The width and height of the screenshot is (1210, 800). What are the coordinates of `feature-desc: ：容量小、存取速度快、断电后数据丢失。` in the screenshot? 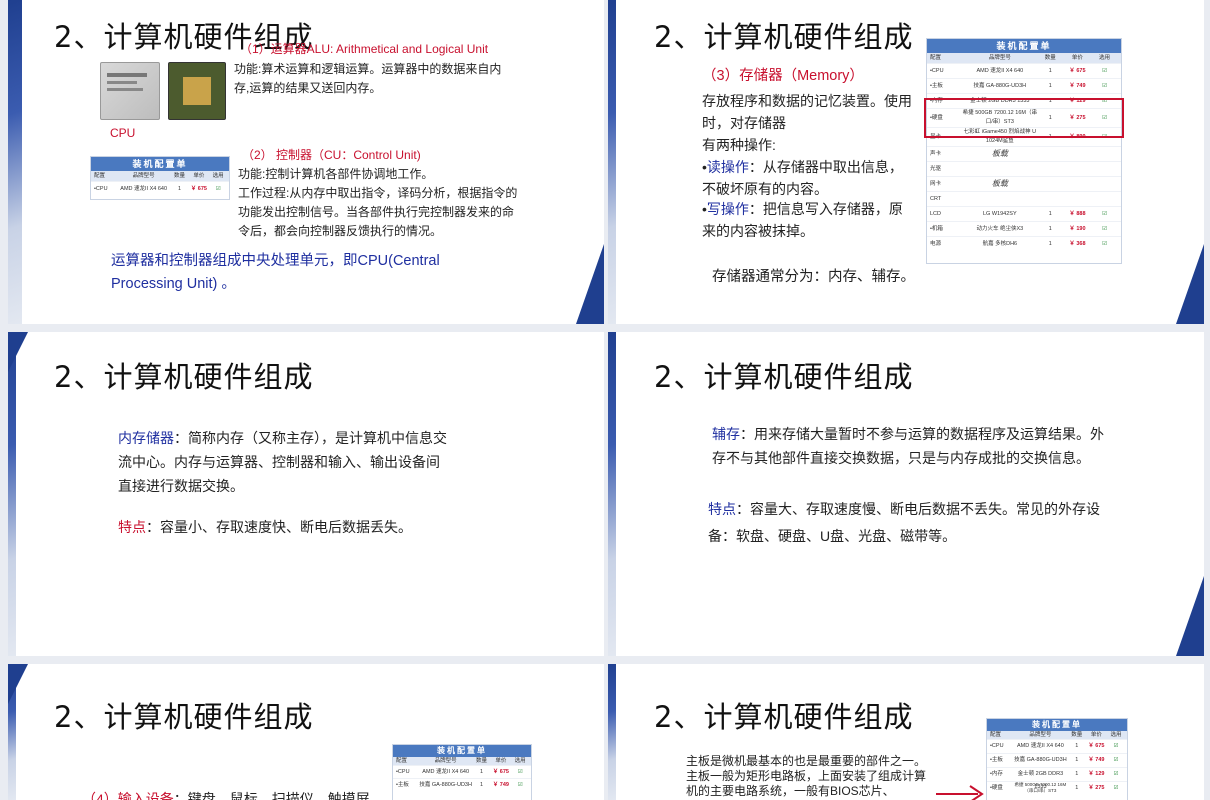 It's located at (279, 527).